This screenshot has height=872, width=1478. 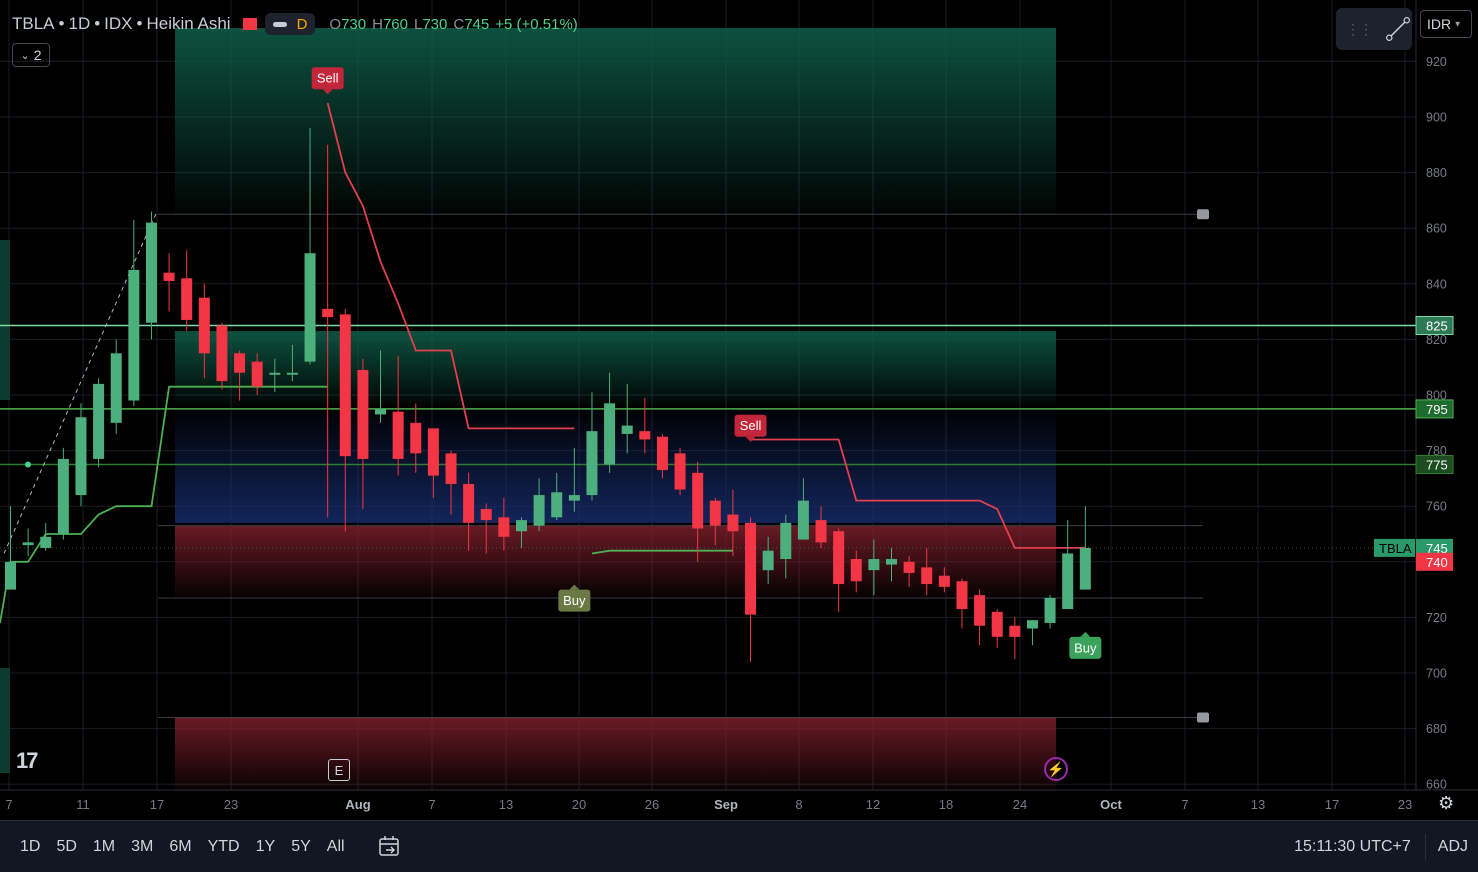 I want to click on gear-icon: ⚙, so click(x=1446, y=803).